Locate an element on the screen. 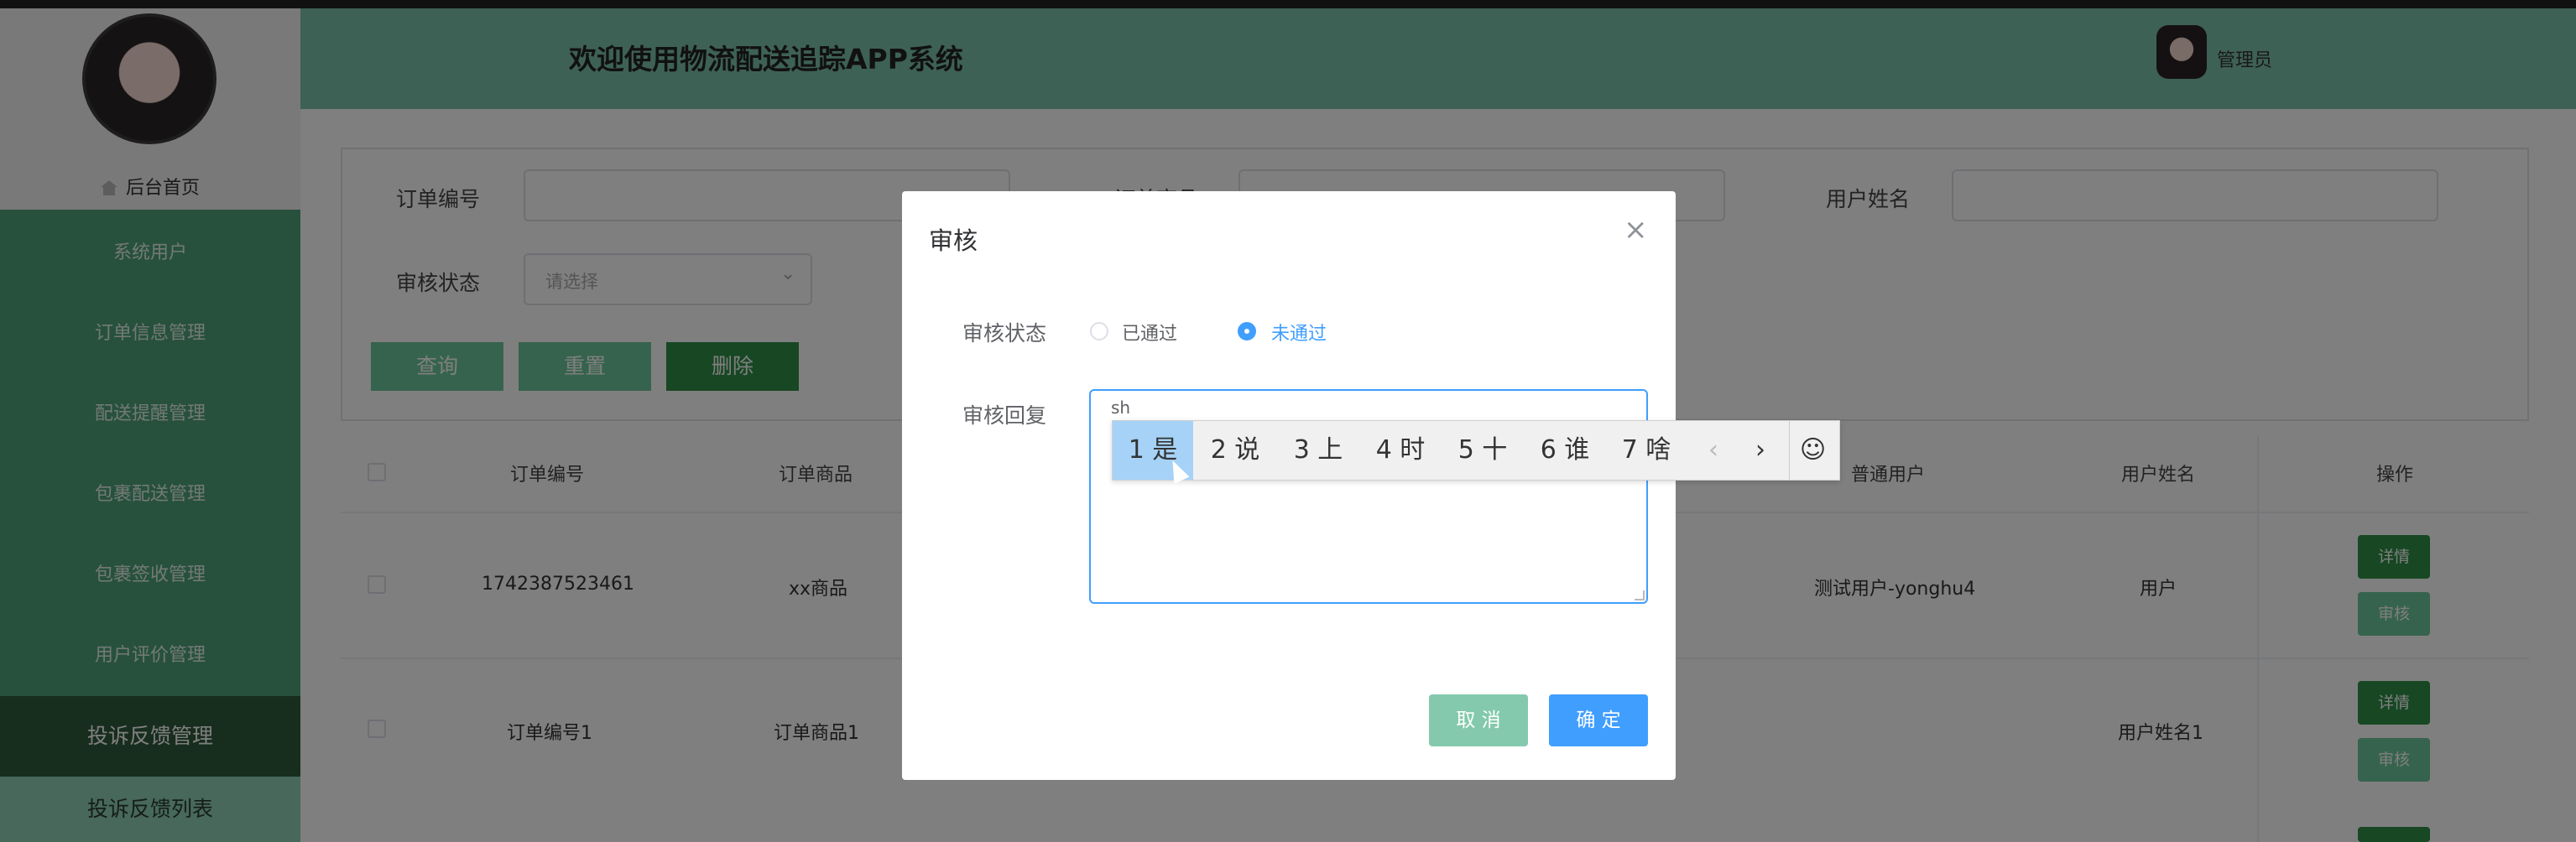 This screenshot has width=2576, height=842. dialog-title: 审核 is located at coordinates (953, 241).